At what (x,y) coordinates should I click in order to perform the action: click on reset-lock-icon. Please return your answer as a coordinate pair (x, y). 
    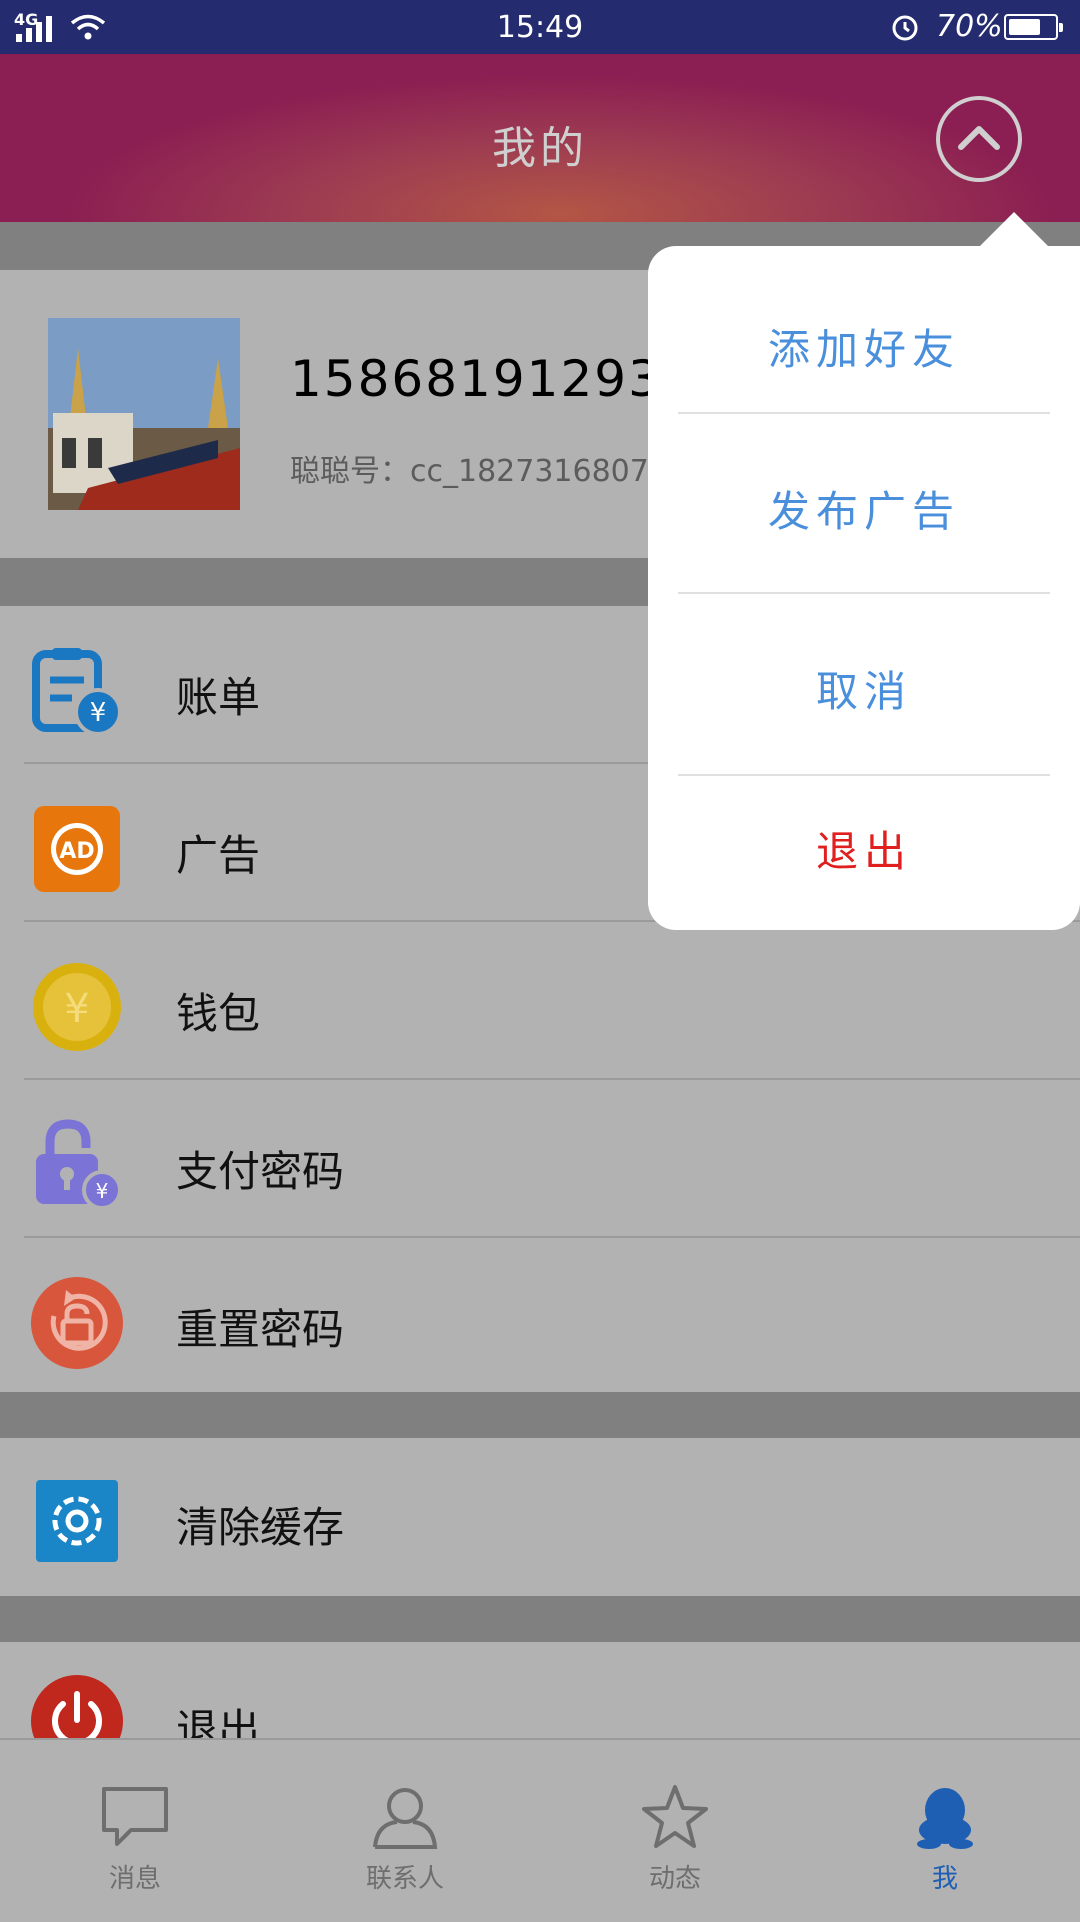
    Looking at the image, I should click on (77, 1323).